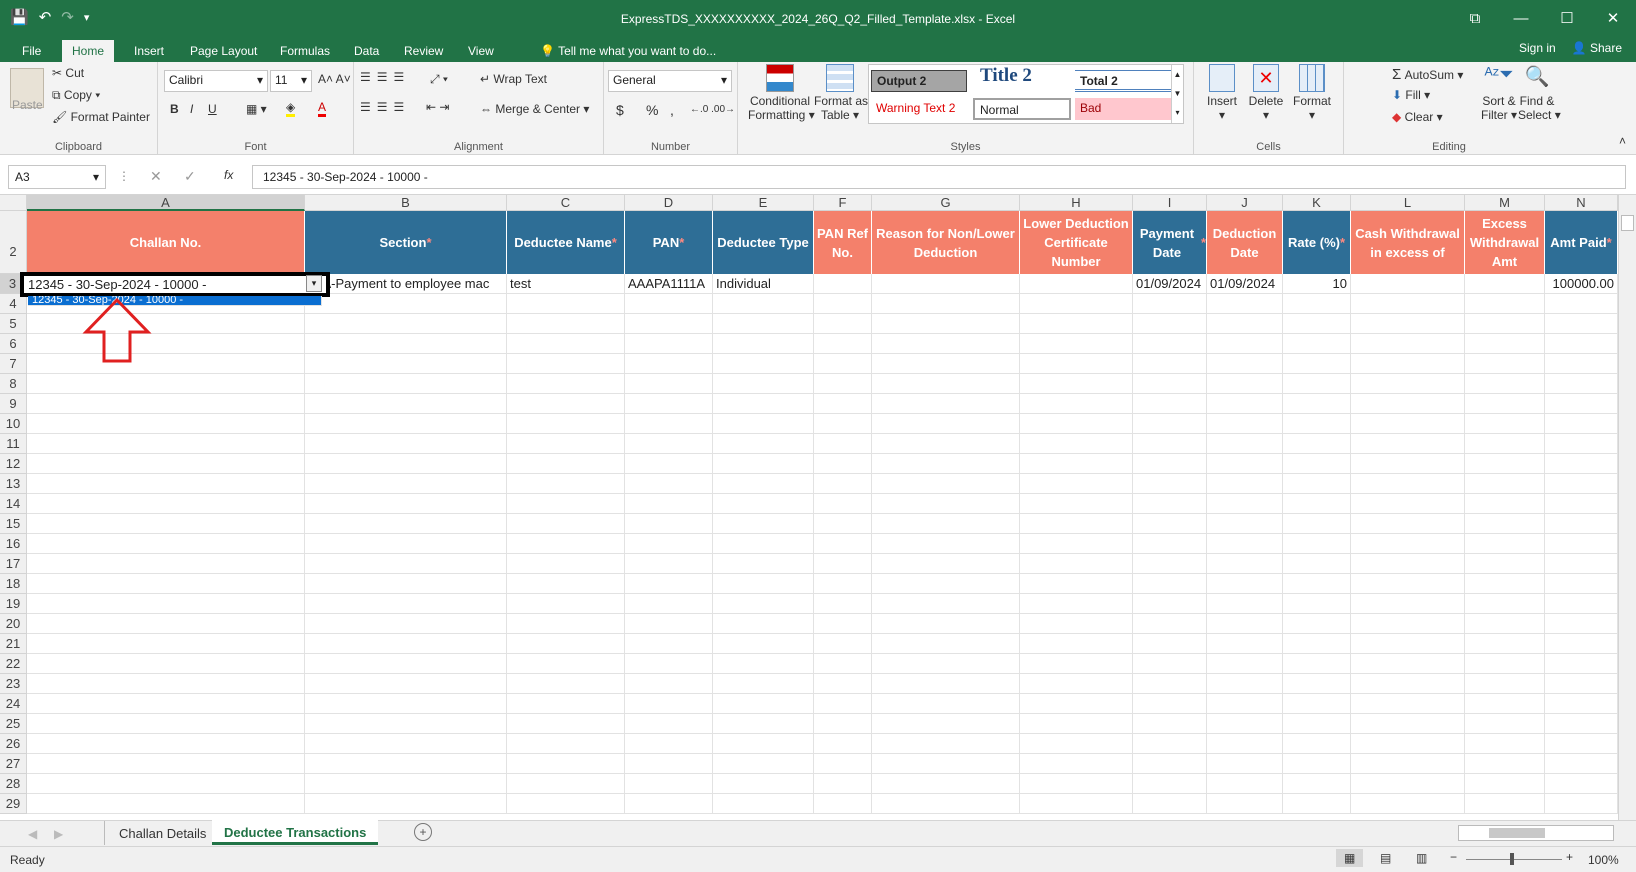  Describe the element at coordinates (13, 464) in the screenshot. I see `row-header-12: 12` at that location.